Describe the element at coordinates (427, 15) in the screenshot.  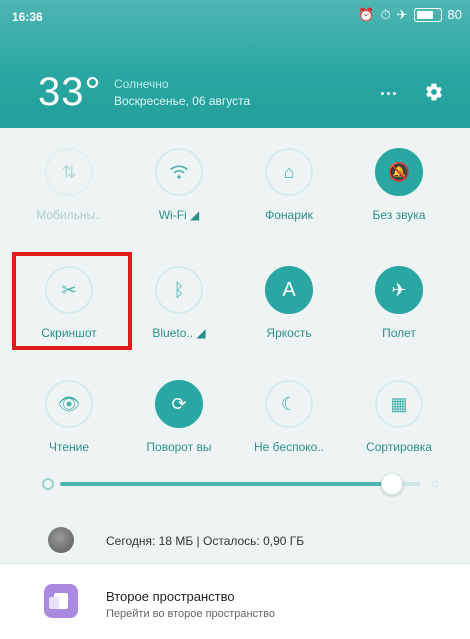
I see `battery-icon` at that location.